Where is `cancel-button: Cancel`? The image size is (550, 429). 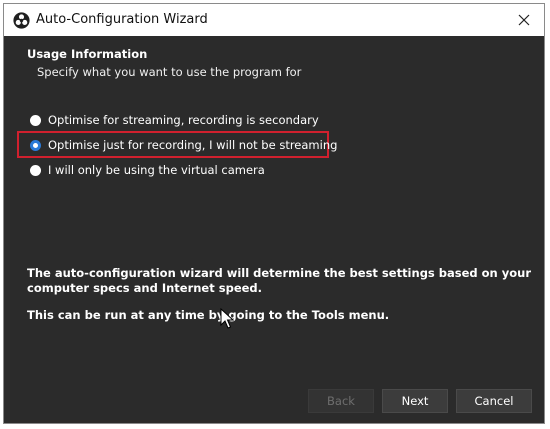 cancel-button: Cancel is located at coordinates (494, 401).